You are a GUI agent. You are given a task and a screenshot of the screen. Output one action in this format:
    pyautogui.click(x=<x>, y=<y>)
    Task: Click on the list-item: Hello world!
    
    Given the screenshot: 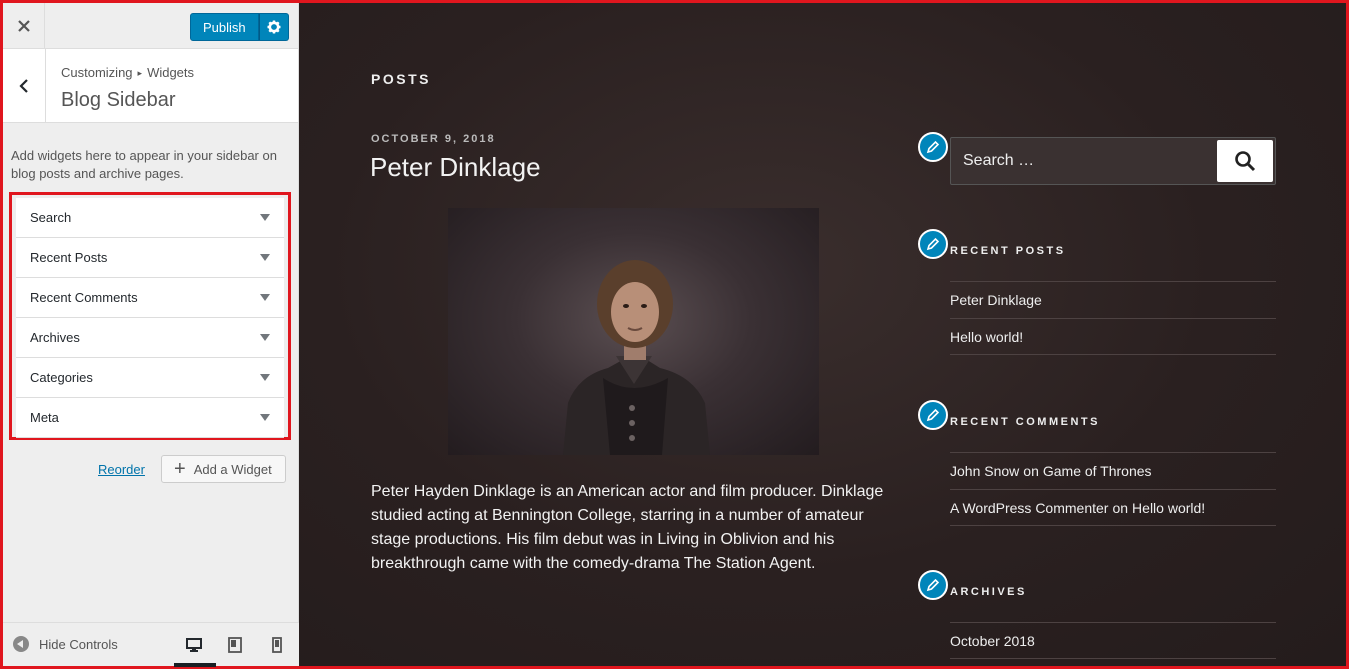 What is the action you would take?
    pyautogui.click(x=1113, y=336)
    